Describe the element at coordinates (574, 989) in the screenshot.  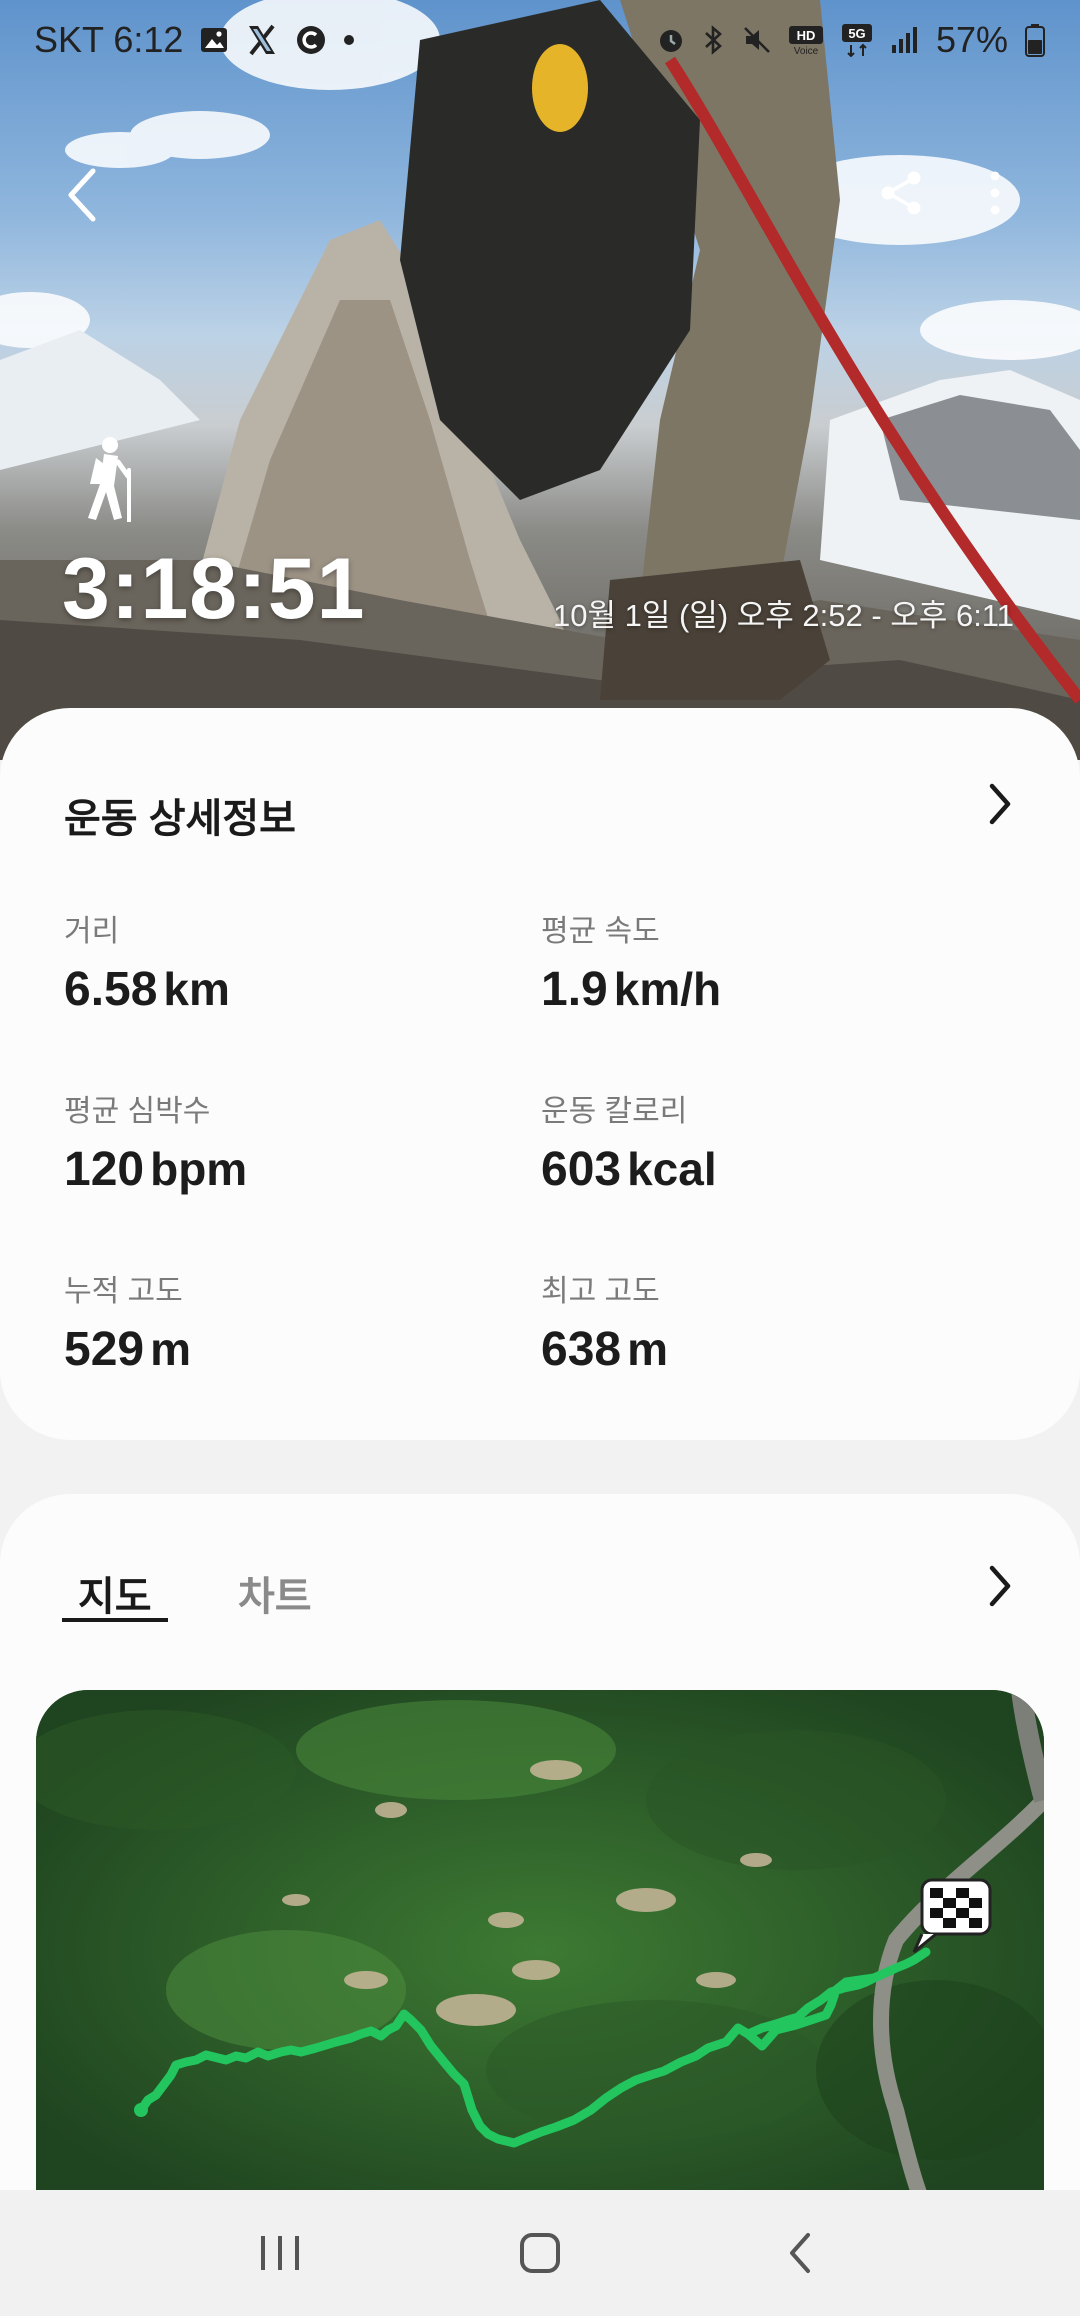
I see `metric-value: 1.9` at that location.